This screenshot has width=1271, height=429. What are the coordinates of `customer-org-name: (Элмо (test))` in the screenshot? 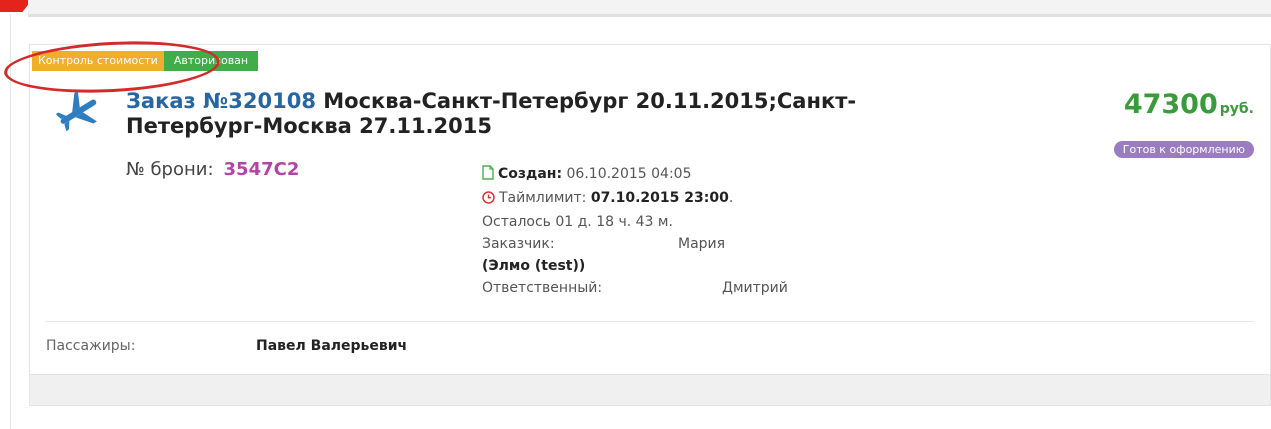 It's located at (534, 266).